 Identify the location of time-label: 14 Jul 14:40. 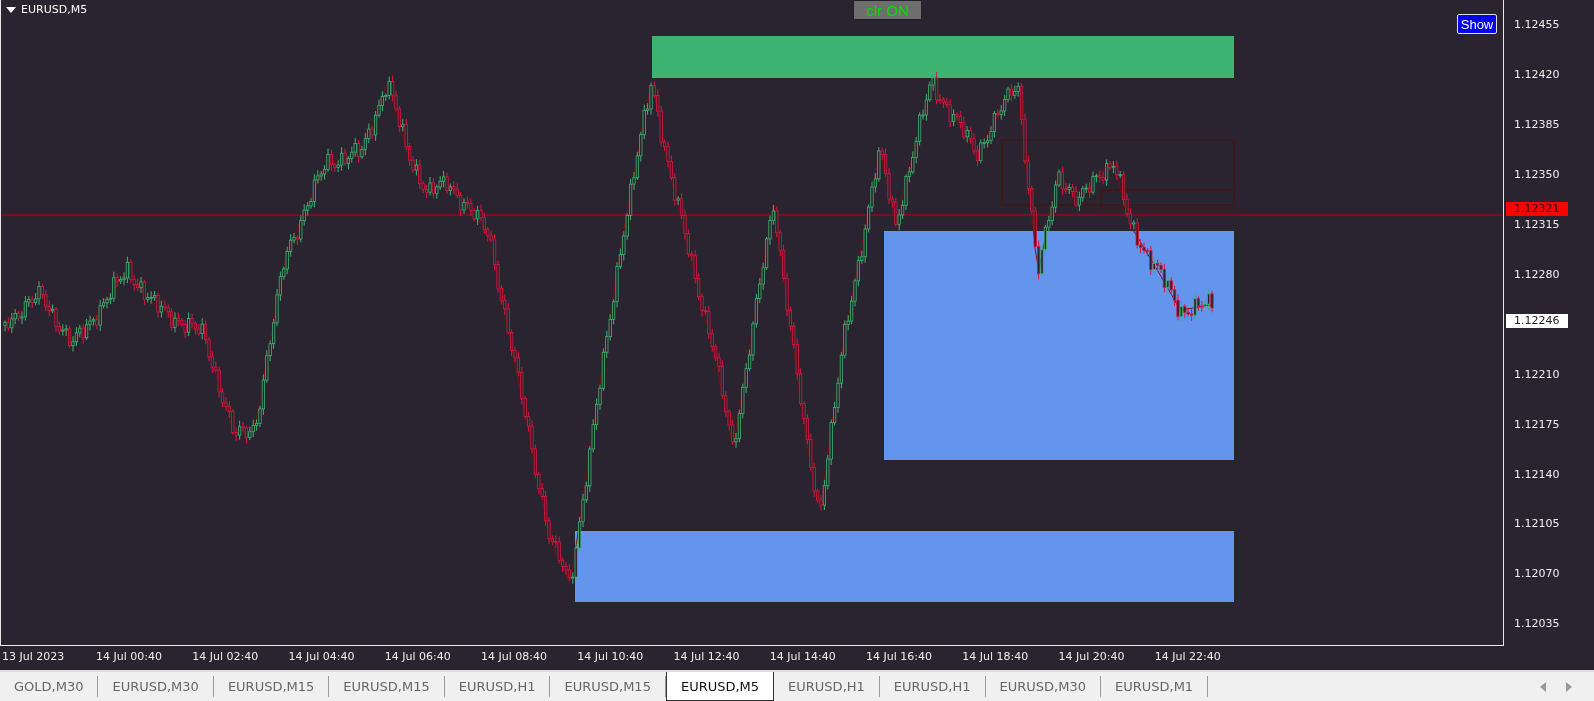
(802, 656).